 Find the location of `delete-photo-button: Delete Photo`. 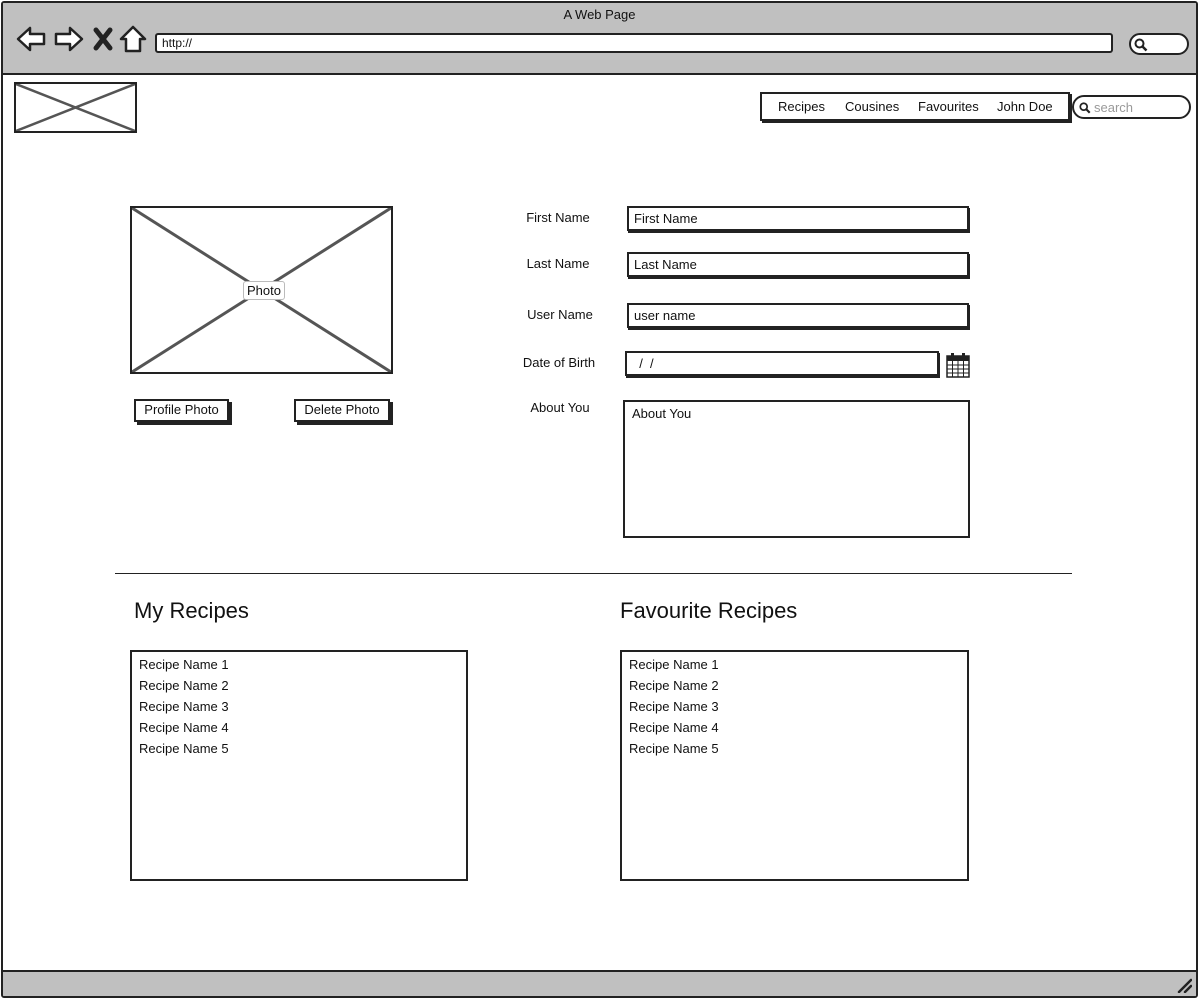

delete-photo-button: Delete Photo is located at coordinates (342, 410).